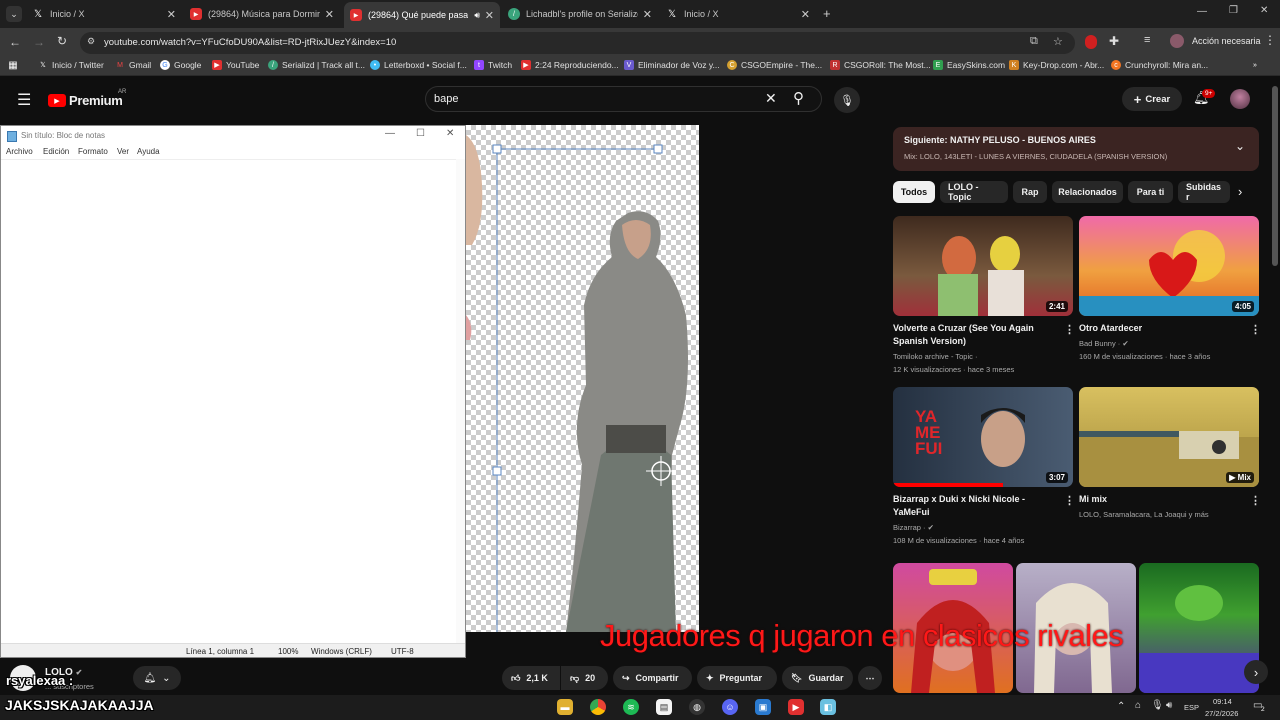  Describe the element at coordinates (738, 14) in the screenshot. I see `tab-inicio-x-2: 𝕏 Inicio / X ✕` at that location.